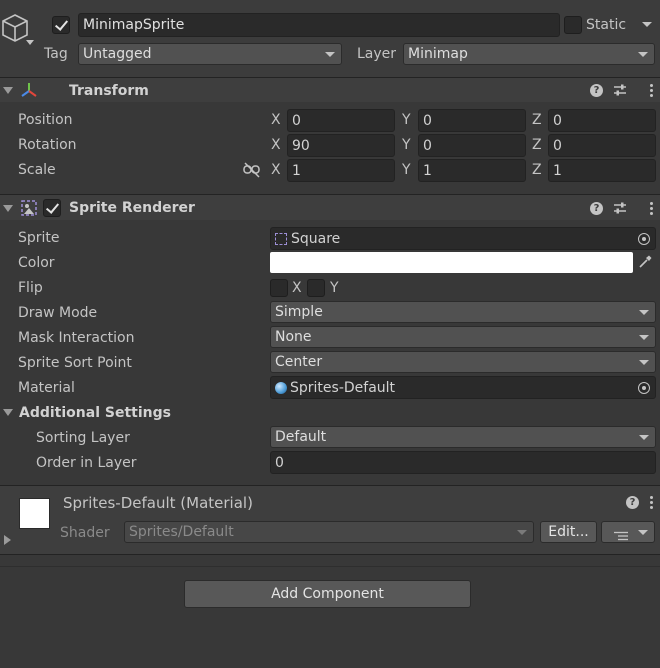 The height and width of the screenshot is (668, 660). Describe the element at coordinates (45, 120) in the screenshot. I see `position-label: Position` at that location.